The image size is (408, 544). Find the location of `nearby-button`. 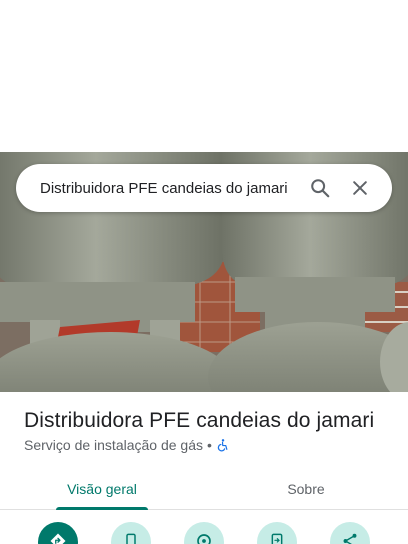

nearby-button is located at coordinates (204, 533).